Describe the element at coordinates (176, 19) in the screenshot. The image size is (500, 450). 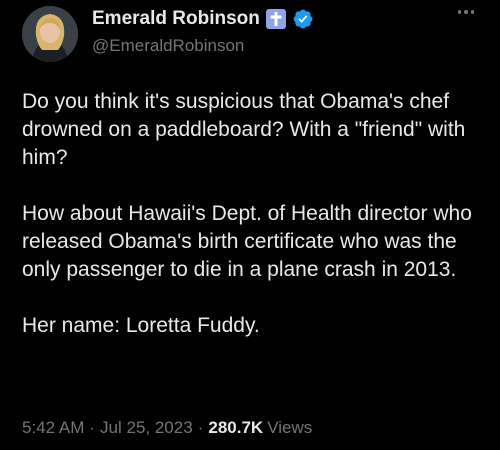
I see `display-name: Emerald Robinson` at that location.